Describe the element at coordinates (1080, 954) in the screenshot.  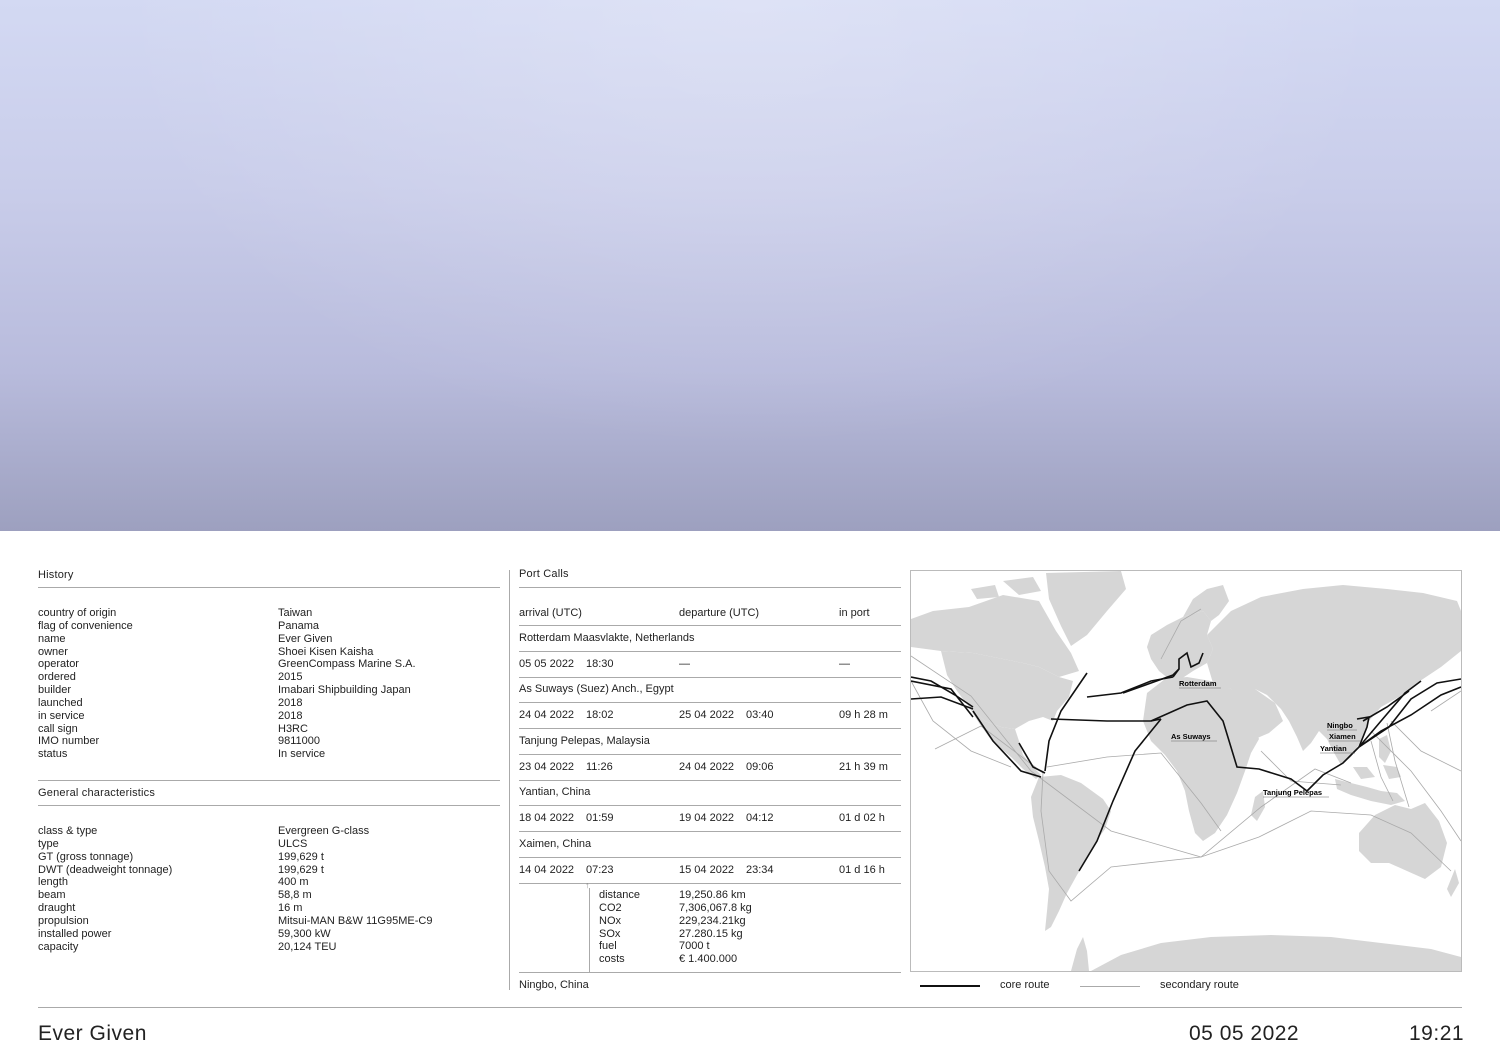
I see `land-antarctic-peninsula` at that location.